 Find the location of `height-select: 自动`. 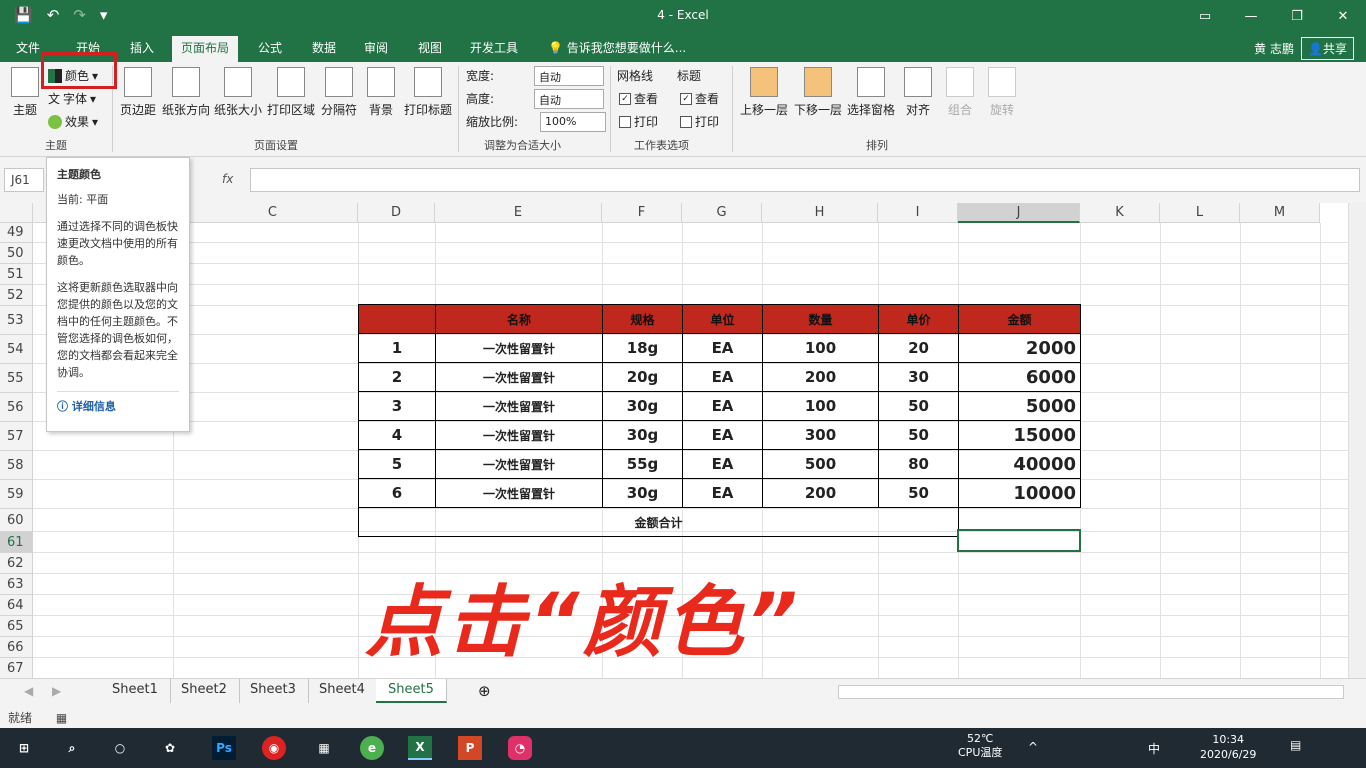

height-select: 自动 is located at coordinates (569, 99).